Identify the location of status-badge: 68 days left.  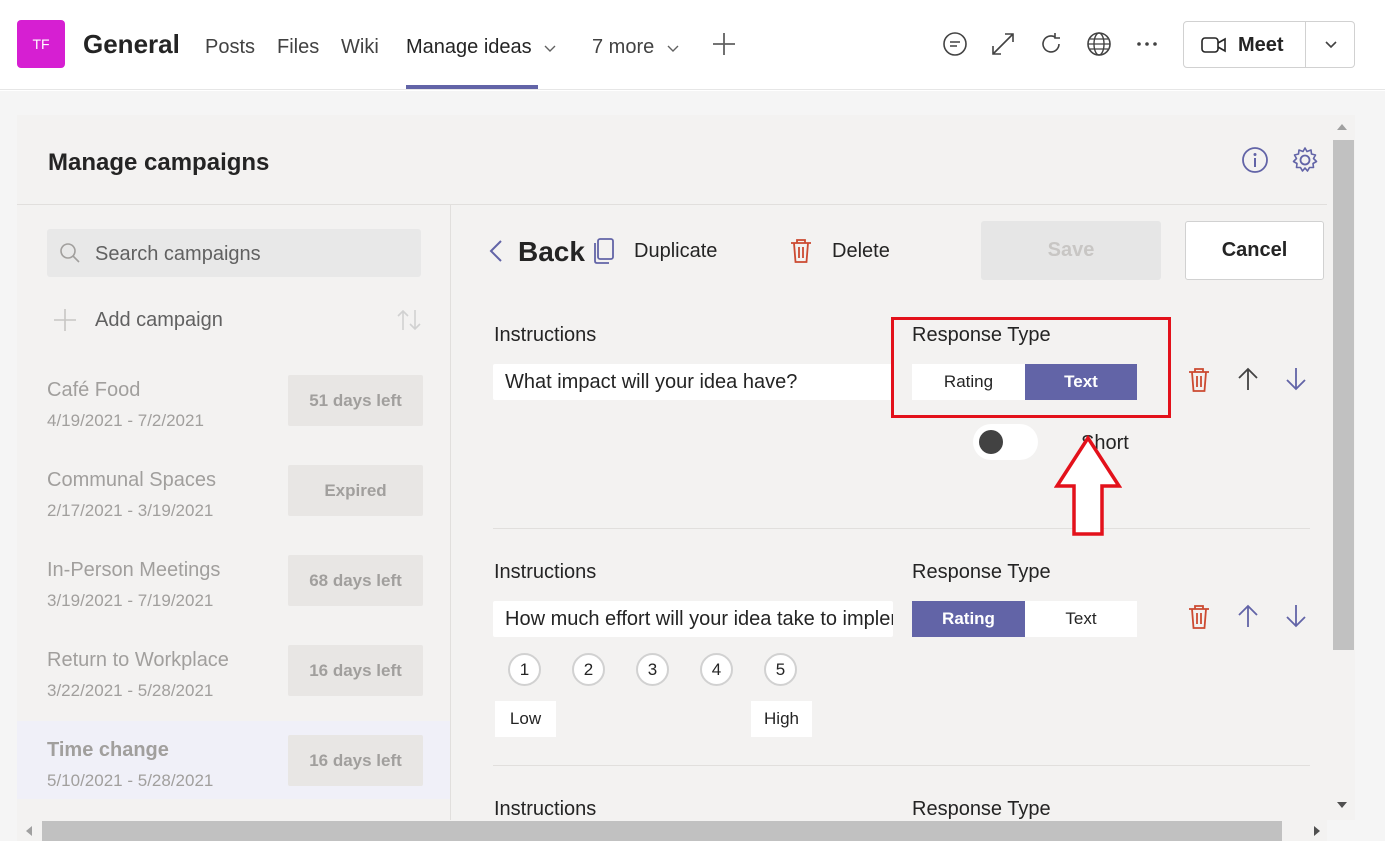
(355, 580).